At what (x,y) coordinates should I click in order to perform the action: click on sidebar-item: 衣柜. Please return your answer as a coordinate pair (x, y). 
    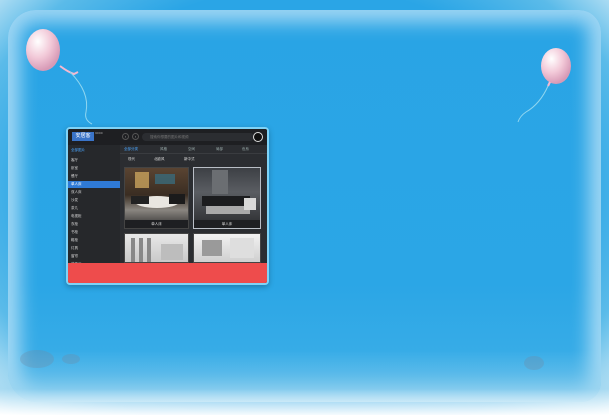
    Looking at the image, I should click on (94, 224).